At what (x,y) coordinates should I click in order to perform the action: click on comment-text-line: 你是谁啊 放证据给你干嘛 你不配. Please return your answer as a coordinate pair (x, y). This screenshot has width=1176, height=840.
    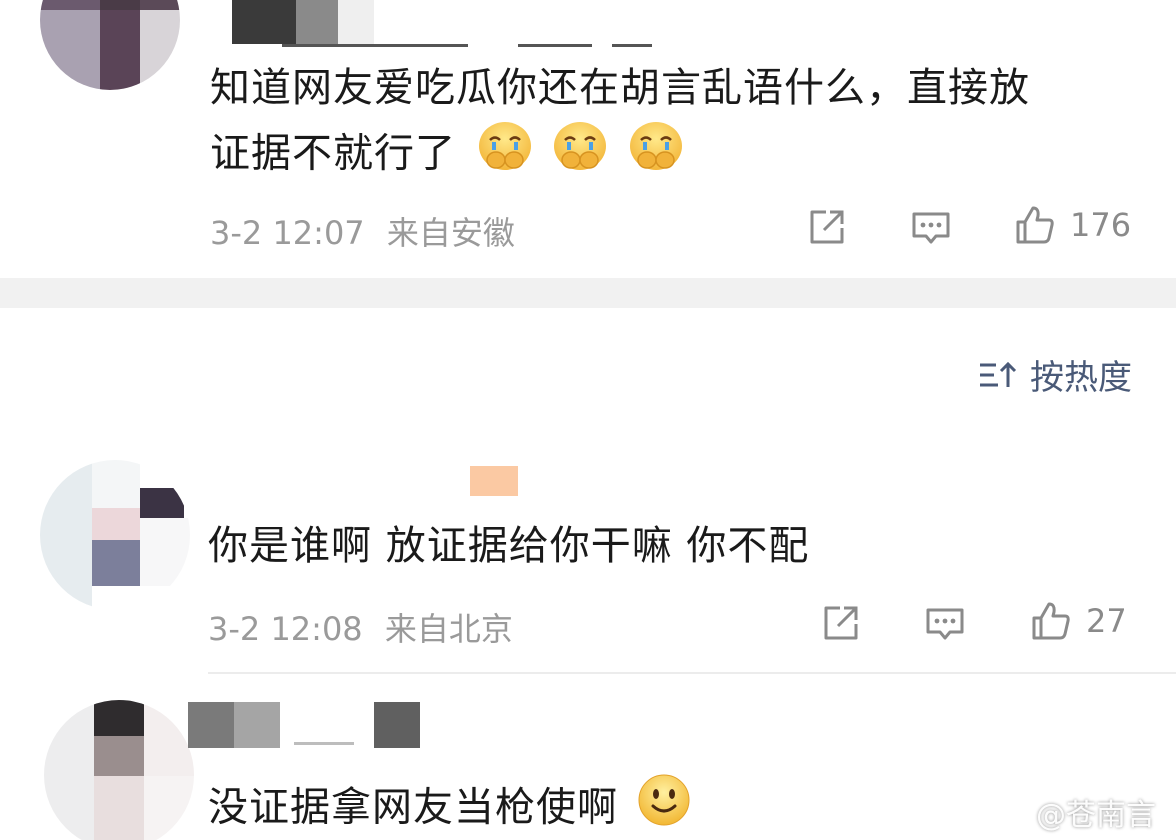
    Looking at the image, I should click on (509, 546).